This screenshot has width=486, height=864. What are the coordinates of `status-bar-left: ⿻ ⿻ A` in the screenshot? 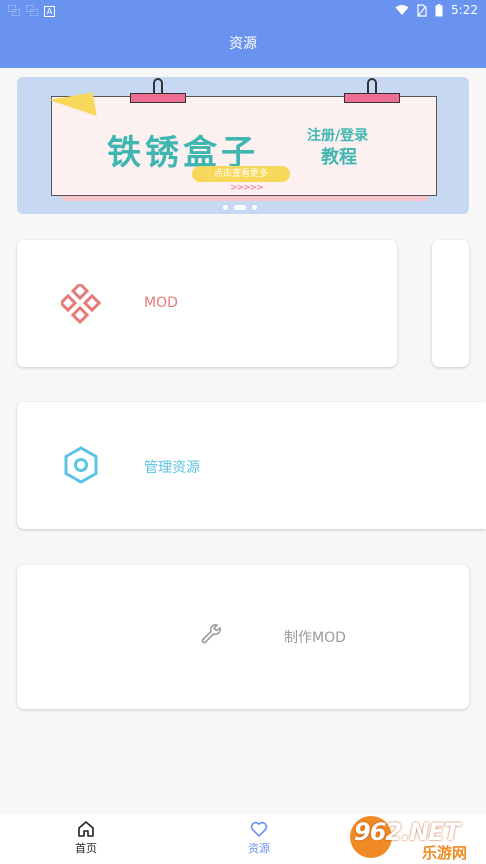 It's located at (32, 11).